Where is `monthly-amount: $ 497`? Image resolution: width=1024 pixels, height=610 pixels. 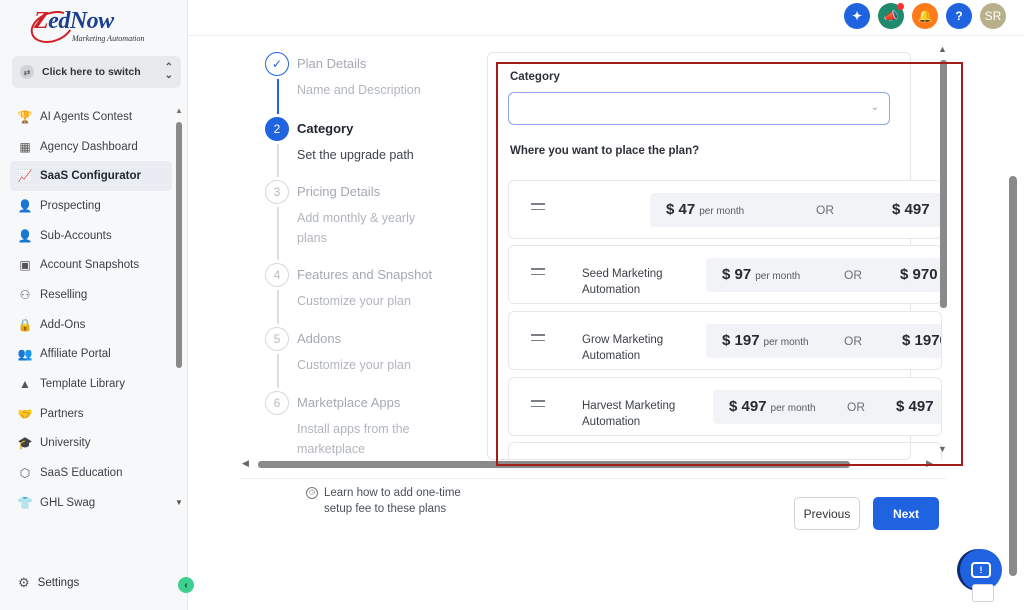
monthly-amount: $ 497 is located at coordinates (748, 406).